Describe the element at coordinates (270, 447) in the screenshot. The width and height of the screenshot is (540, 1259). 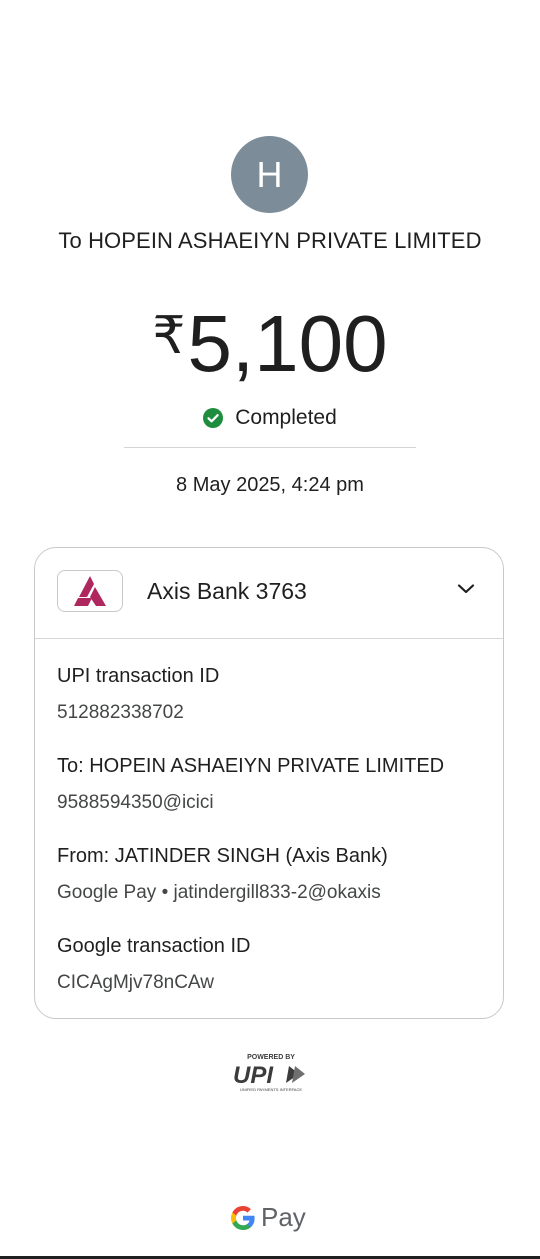
I see `divider` at that location.